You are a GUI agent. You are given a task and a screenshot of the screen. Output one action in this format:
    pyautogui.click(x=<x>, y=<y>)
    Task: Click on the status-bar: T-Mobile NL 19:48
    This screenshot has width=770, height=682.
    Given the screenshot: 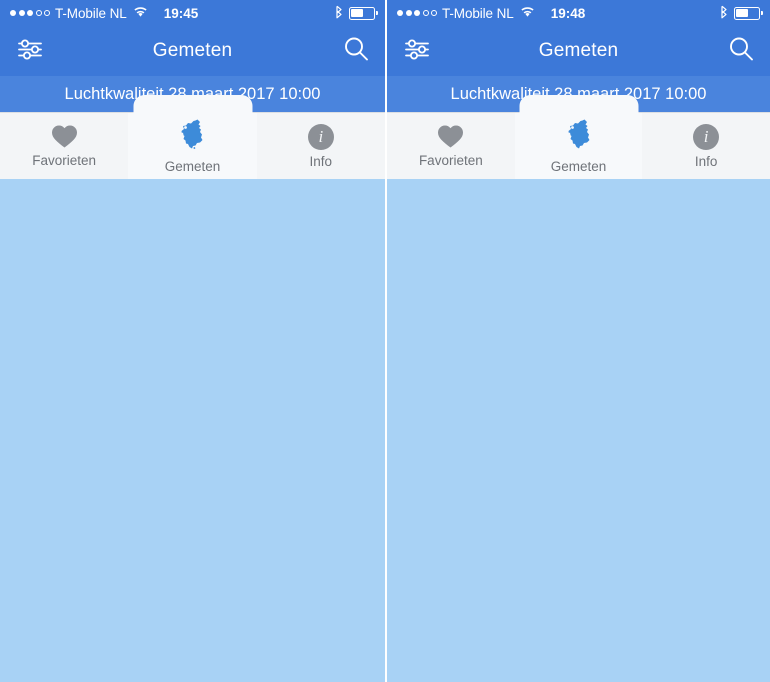 What is the action you would take?
    pyautogui.click(x=578, y=13)
    